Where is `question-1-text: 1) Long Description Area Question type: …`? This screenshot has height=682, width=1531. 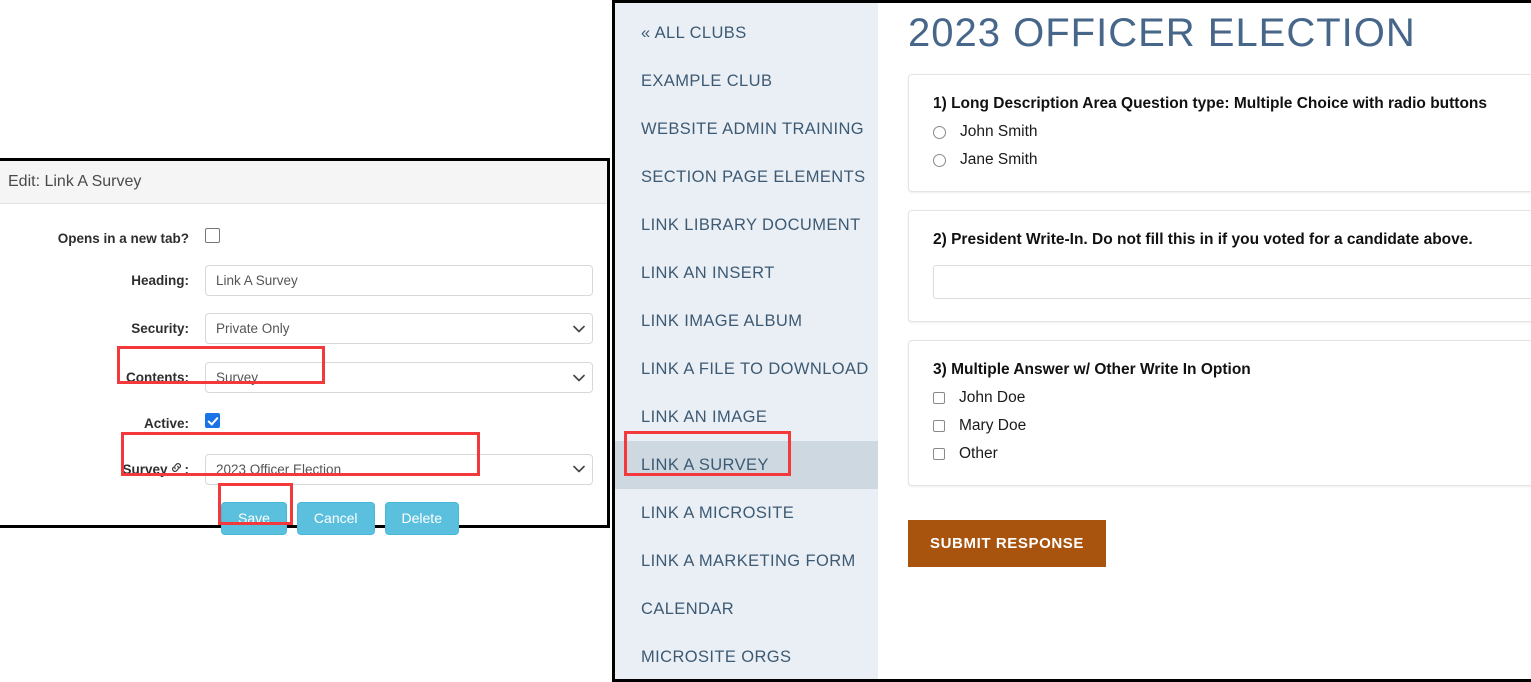 question-1-text: 1) Long Description Area Question type: … is located at coordinates (1210, 103).